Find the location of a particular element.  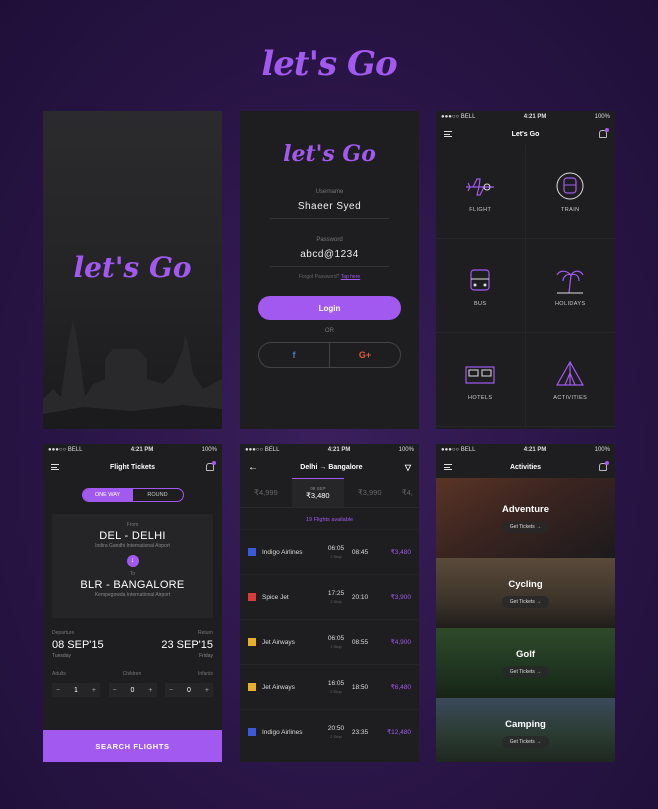

status-bar: ●●●○○ BELL 4:21 PM 100% is located at coordinates (329, 450).